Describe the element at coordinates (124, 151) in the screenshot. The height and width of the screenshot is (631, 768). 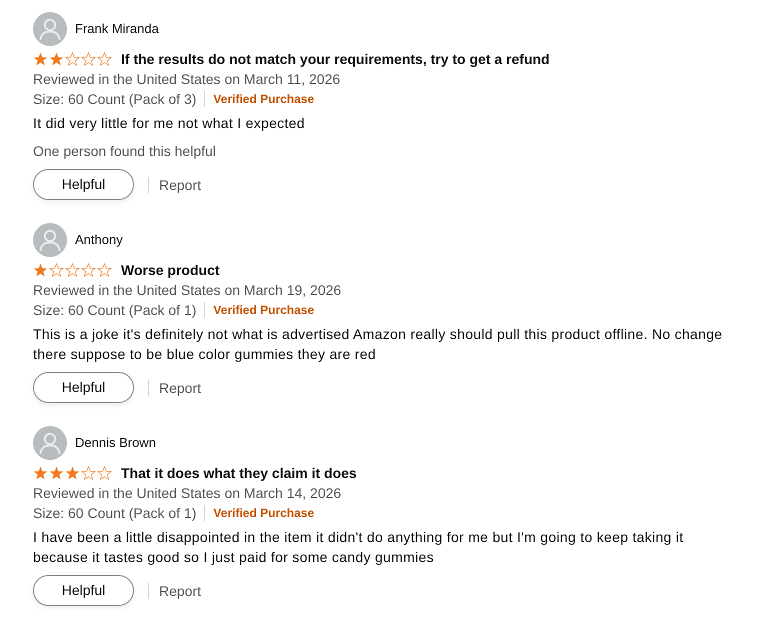
I see `helpful-count: One person found this helpful` at that location.